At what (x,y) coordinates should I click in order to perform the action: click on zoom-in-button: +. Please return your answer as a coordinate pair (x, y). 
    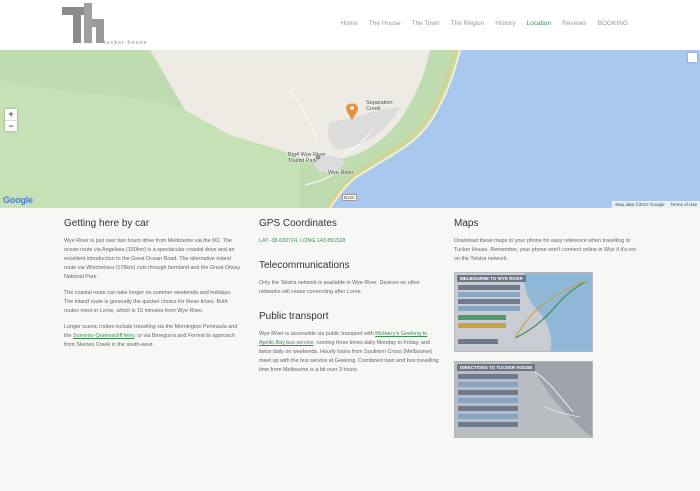
    Looking at the image, I should click on (11, 114).